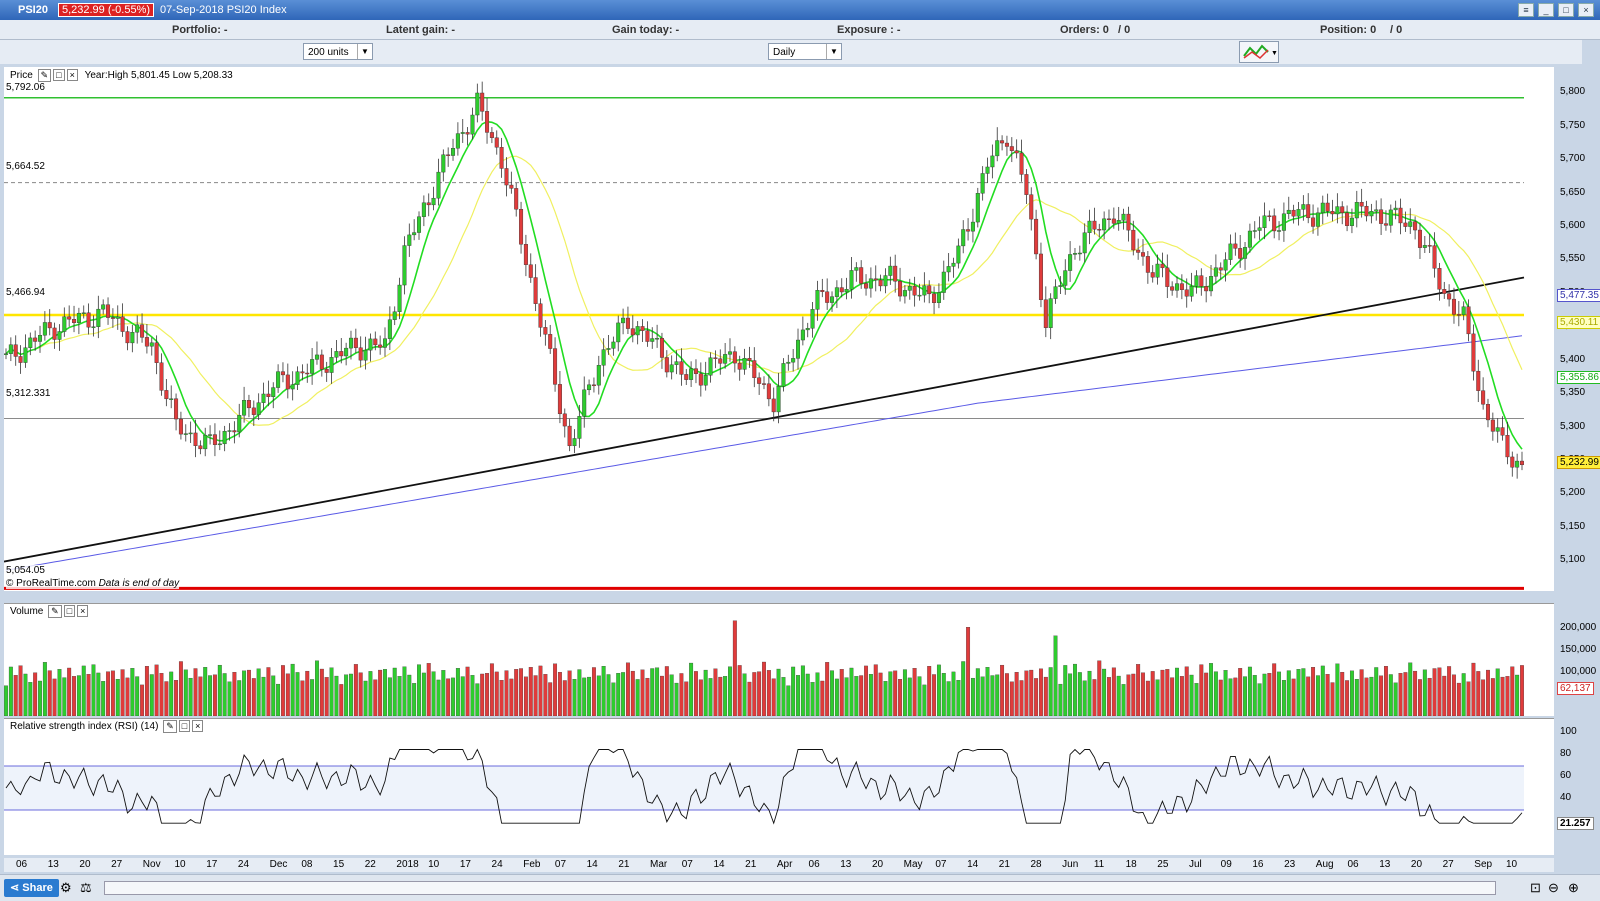 The image size is (1600, 901). What do you see at coordinates (83, 611) in the screenshot?
I see `close-panel-icon: ×` at bounding box center [83, 611].